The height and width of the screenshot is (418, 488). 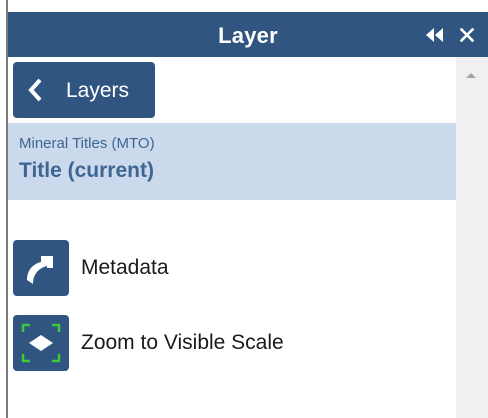 I want to click on layer-parent-name: Mineral Titles (MTO), so click(x=87, y=143).